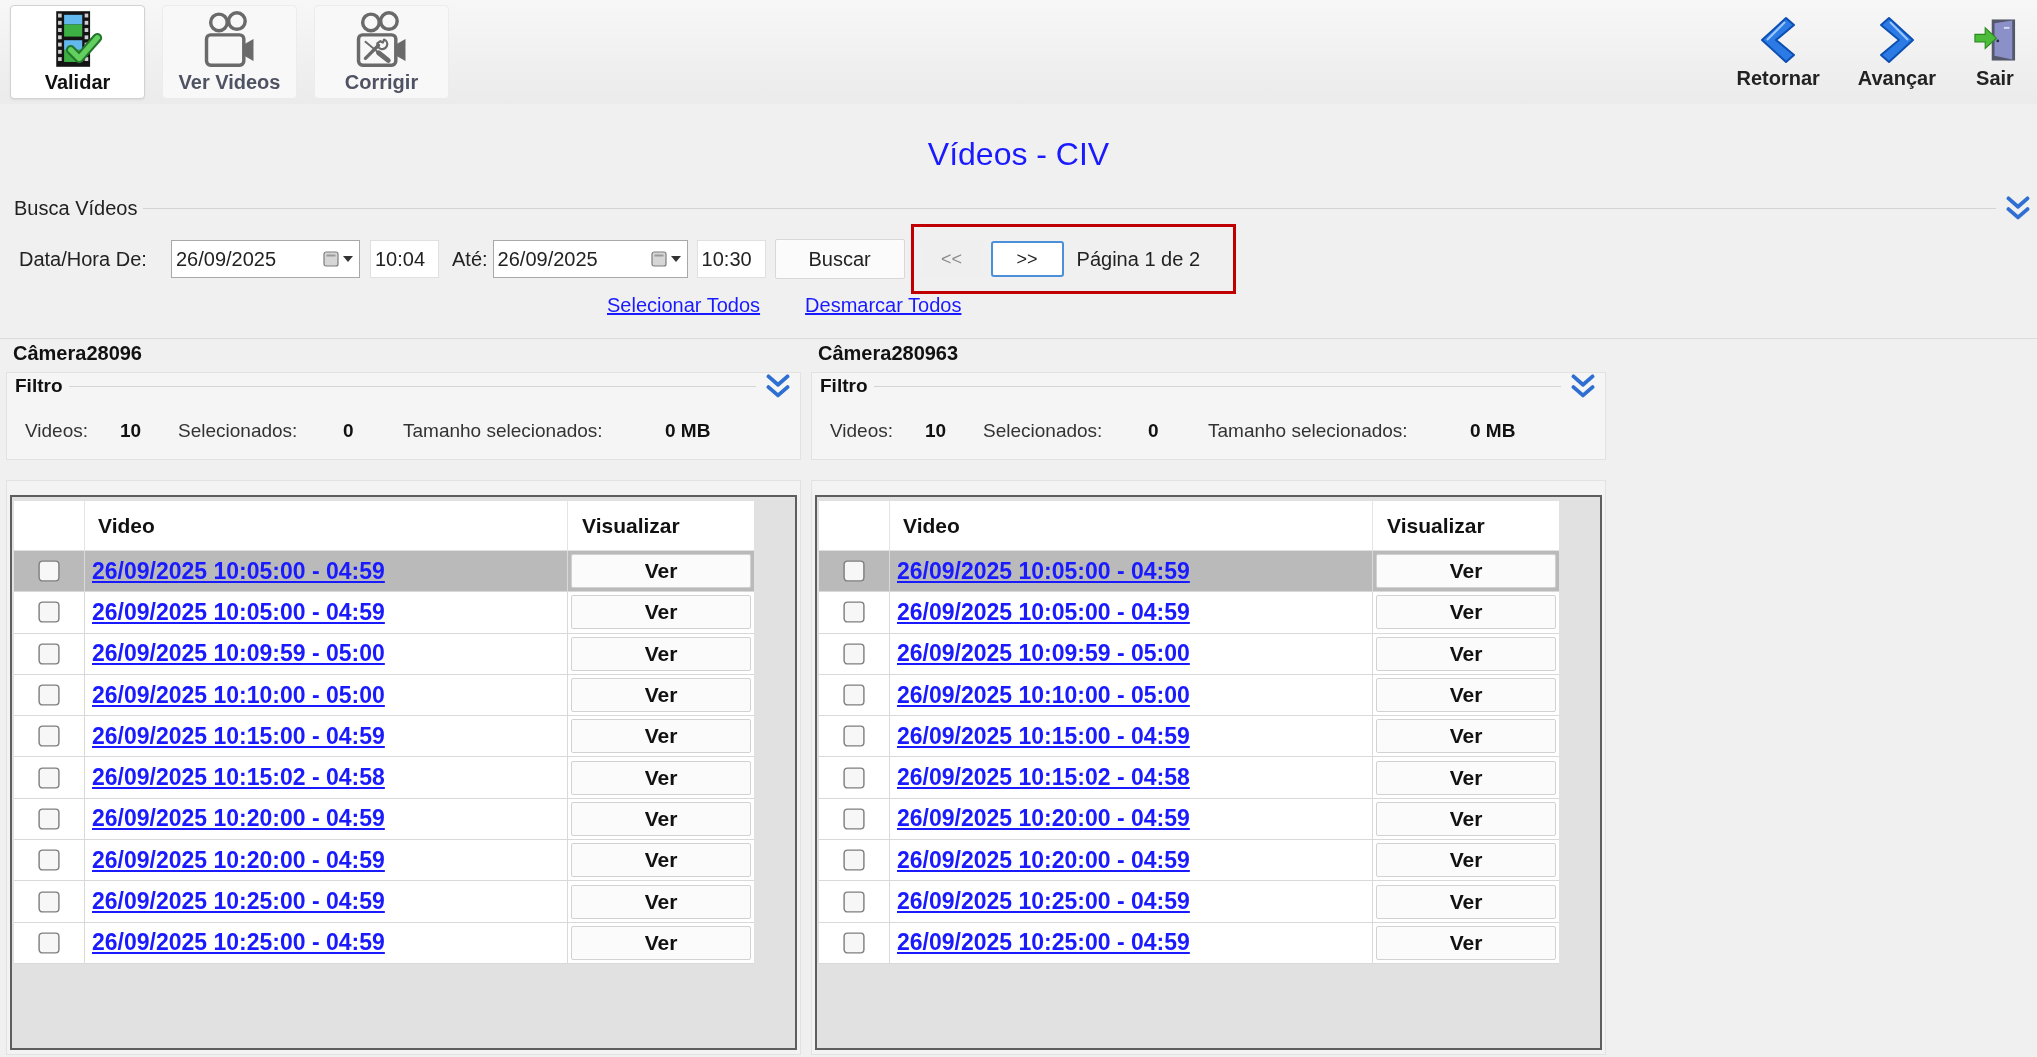  Describe the element at coordinates (839, 259) in the screenshot. I see `search-button: Buscar` at that location.